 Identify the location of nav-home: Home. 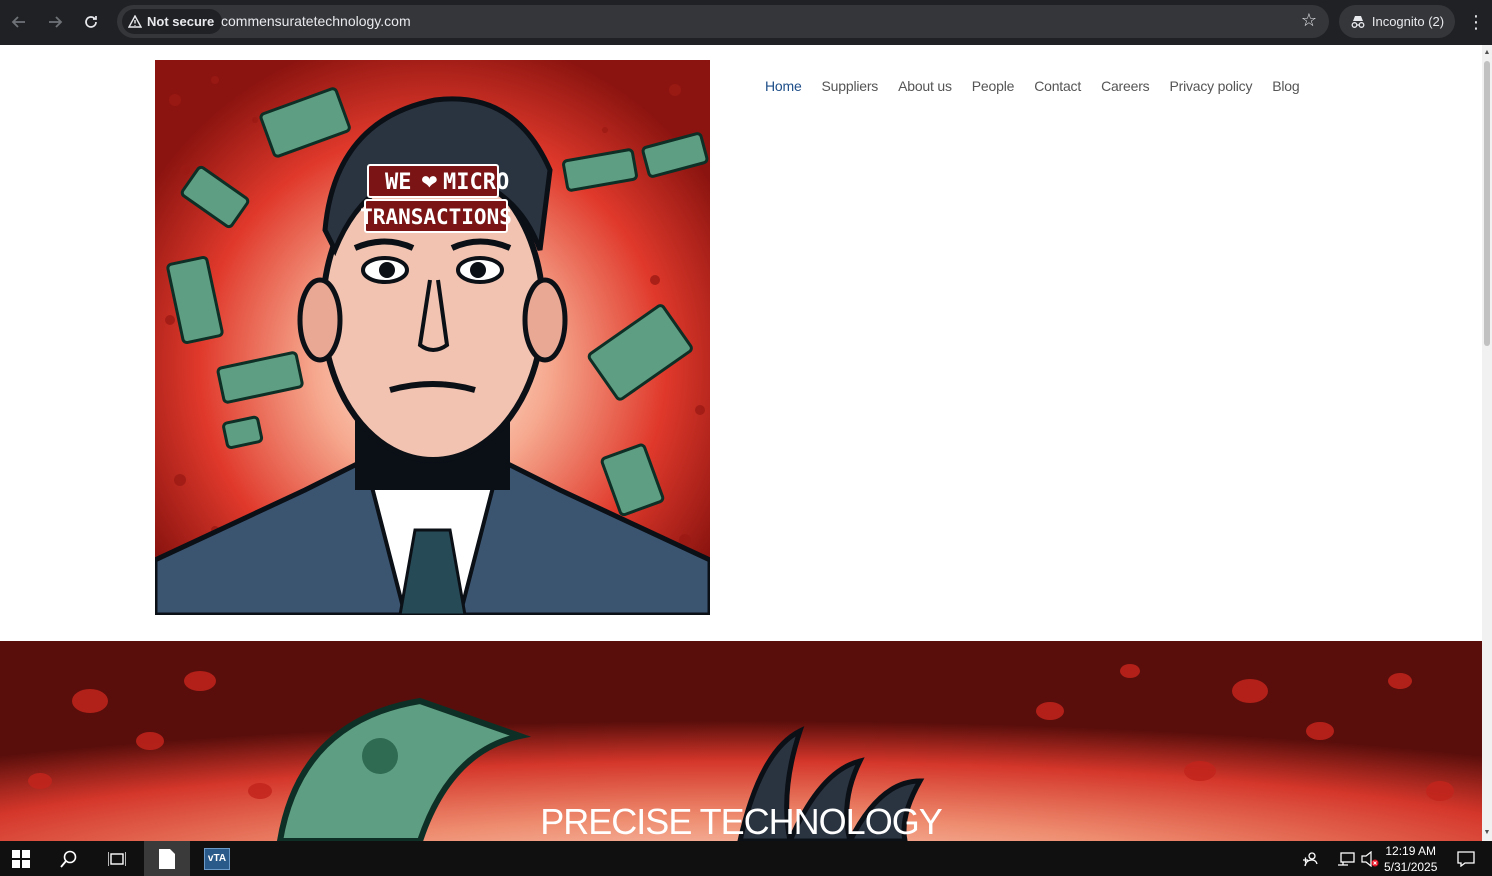
(783, 86).